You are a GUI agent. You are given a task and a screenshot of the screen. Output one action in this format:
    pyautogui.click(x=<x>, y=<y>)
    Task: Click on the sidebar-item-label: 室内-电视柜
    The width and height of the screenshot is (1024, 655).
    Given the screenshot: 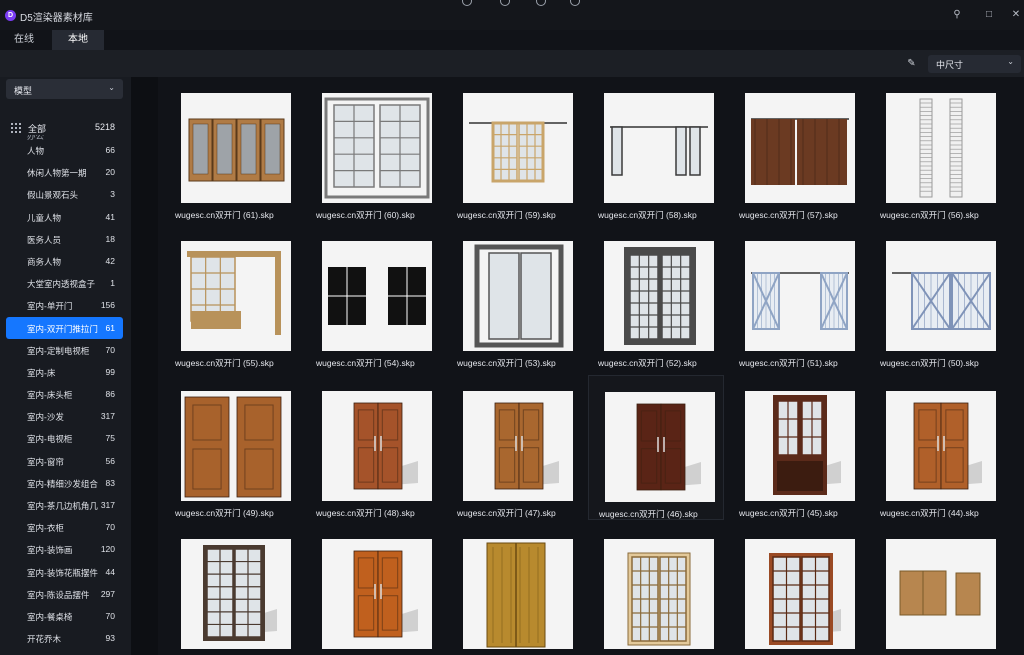 What is the action you would take?
    pyautogui.click(x=50, y=439)
    